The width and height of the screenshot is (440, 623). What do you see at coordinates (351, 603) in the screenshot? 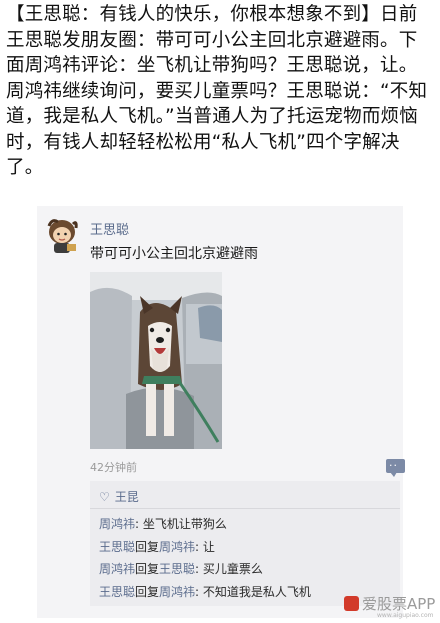
I see `aigupiao-logo-icon` at bounding box center [351, 603].